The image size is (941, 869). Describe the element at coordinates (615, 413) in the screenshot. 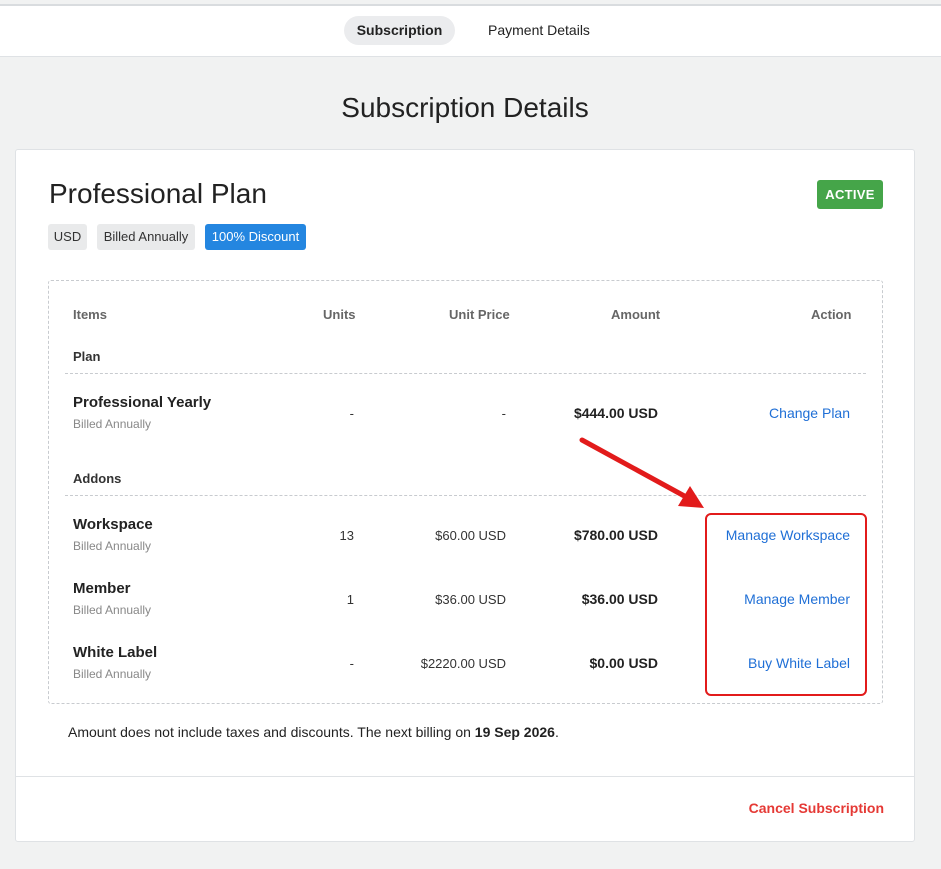

I see `item-amount: $444.00 USD` at that location.